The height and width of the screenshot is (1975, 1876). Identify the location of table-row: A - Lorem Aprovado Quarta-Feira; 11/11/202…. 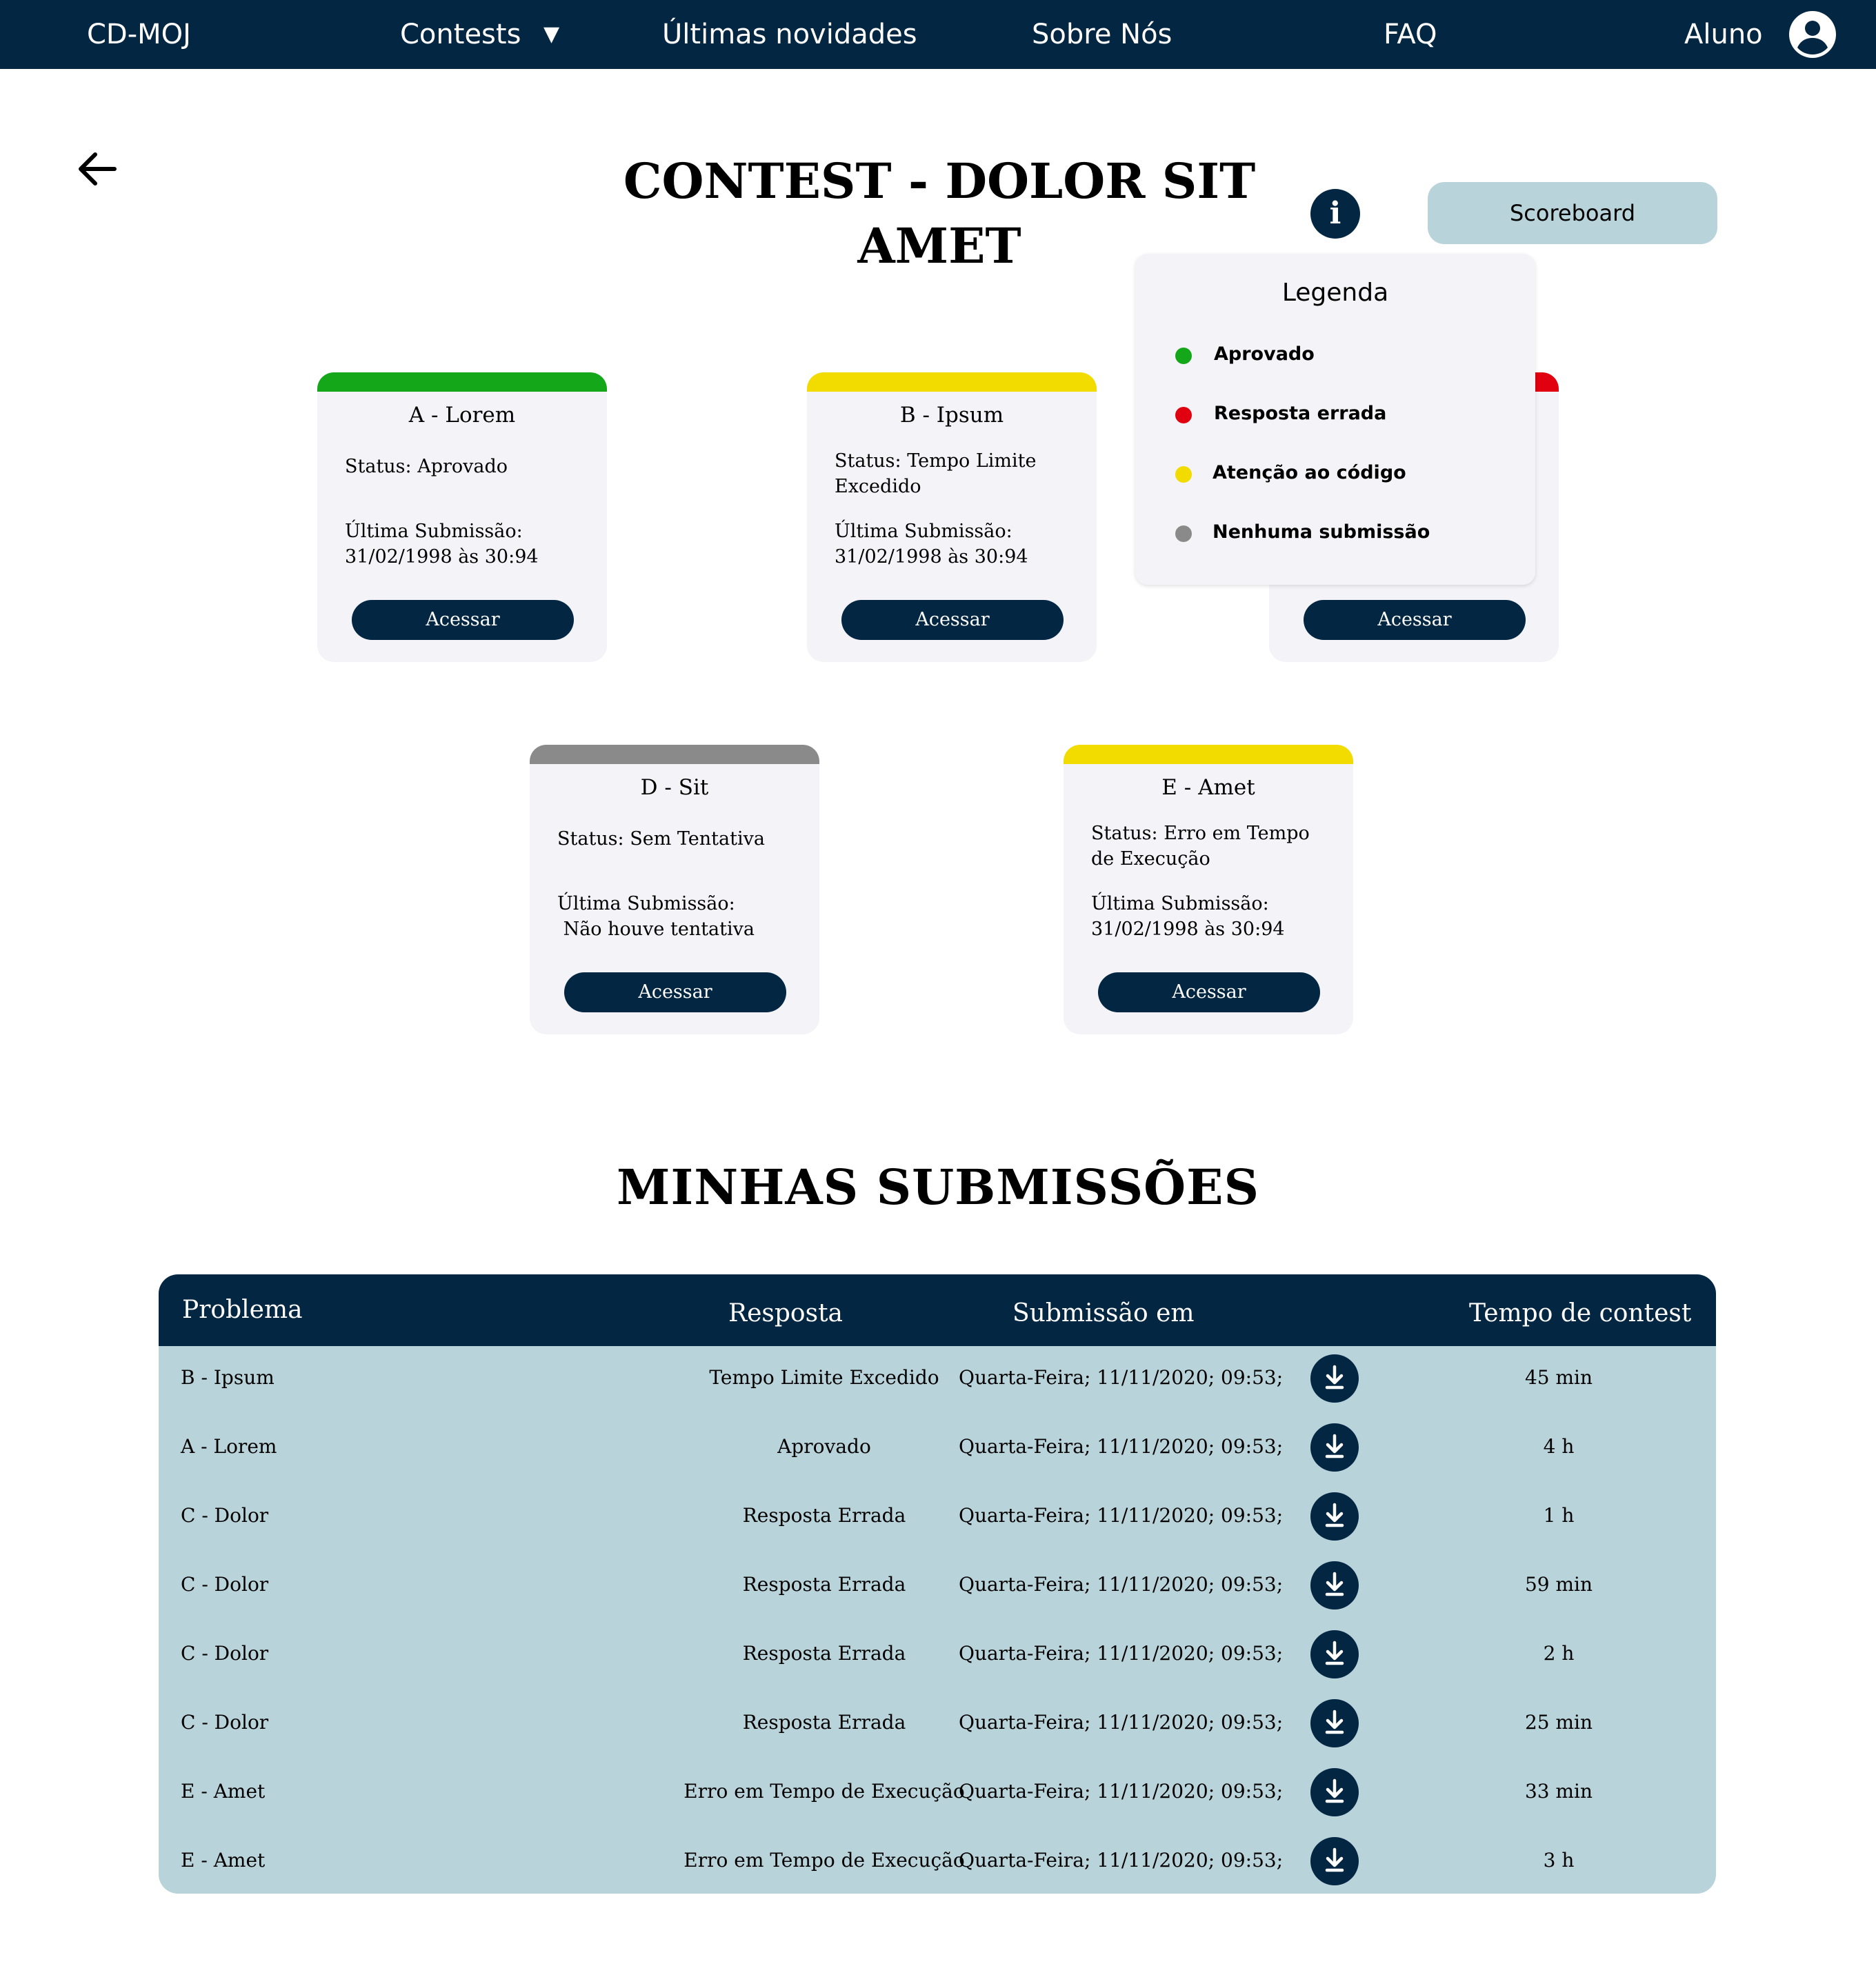
(937, 1446).